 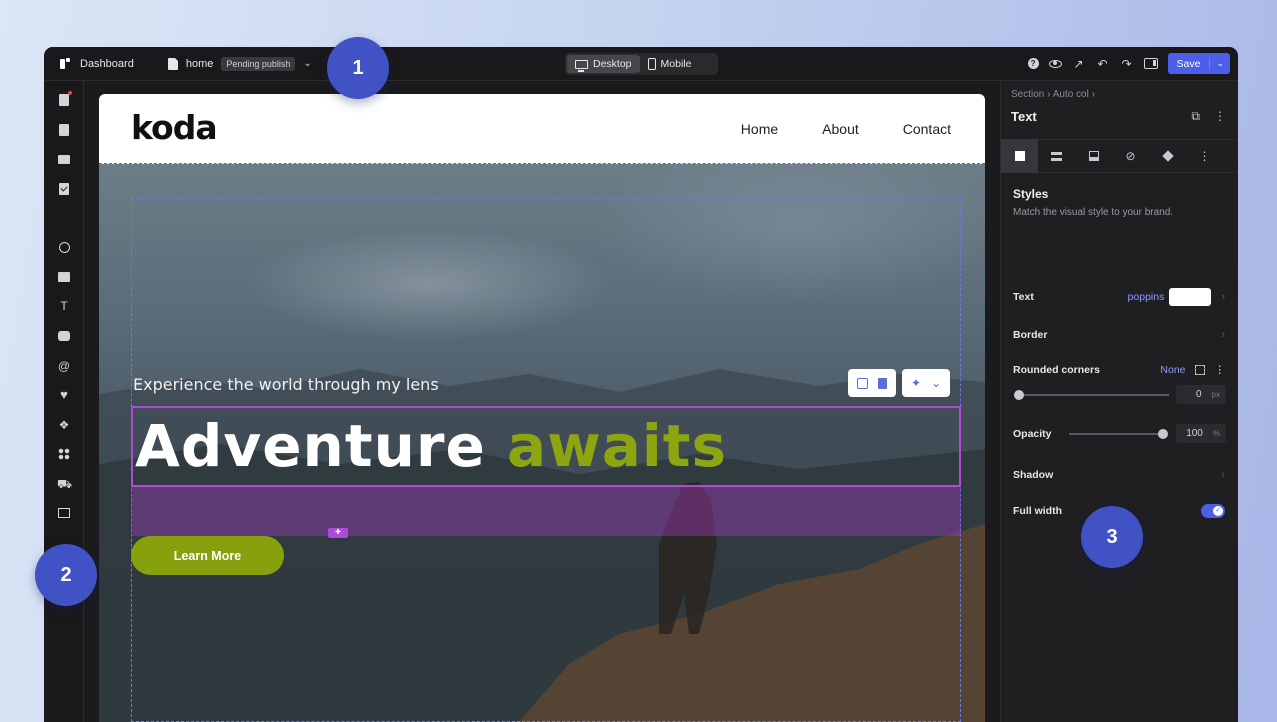 What do you see at coordinates (174, 127) in the screenshot?
I see `site-logo: koda` at bounding box center [174, 127].